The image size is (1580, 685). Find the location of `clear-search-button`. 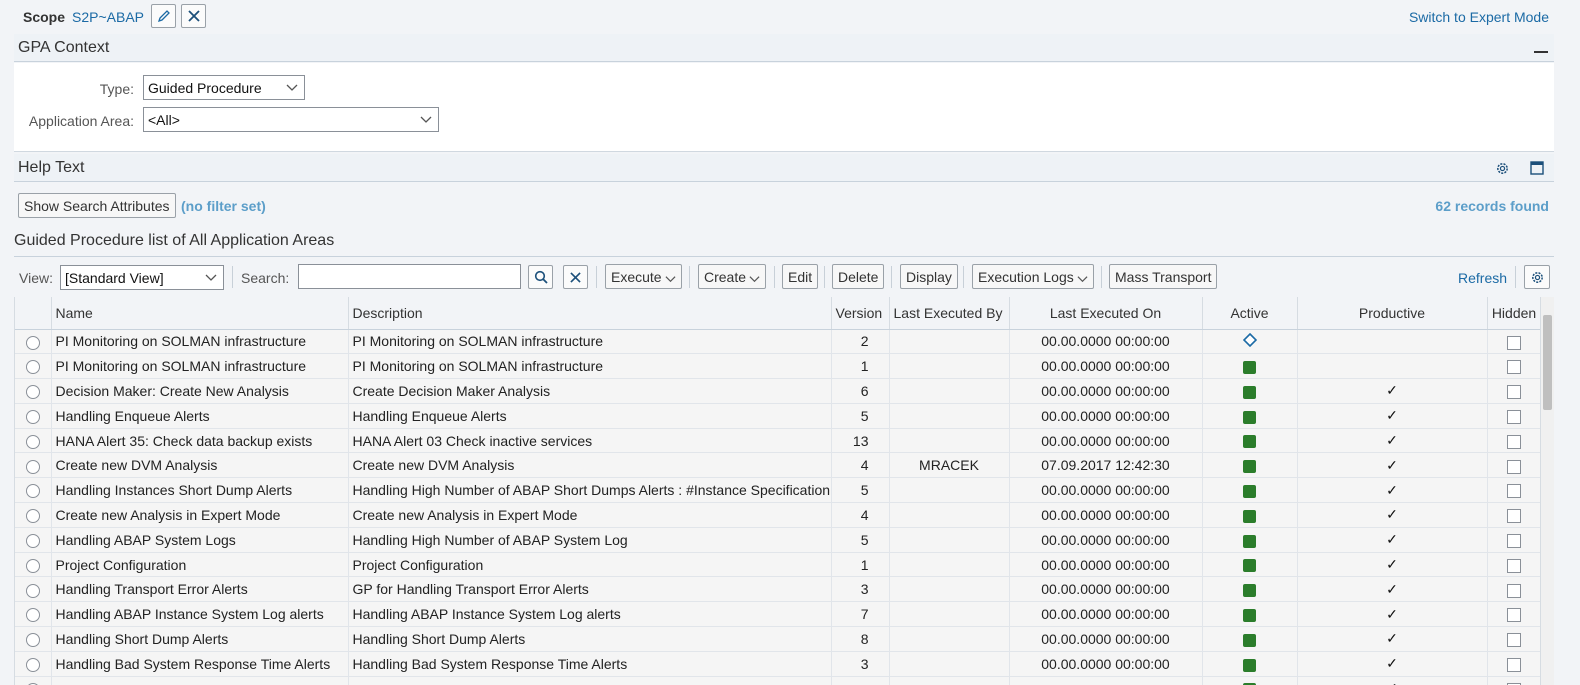

clear-search-button is located at coordinates (575, 277).